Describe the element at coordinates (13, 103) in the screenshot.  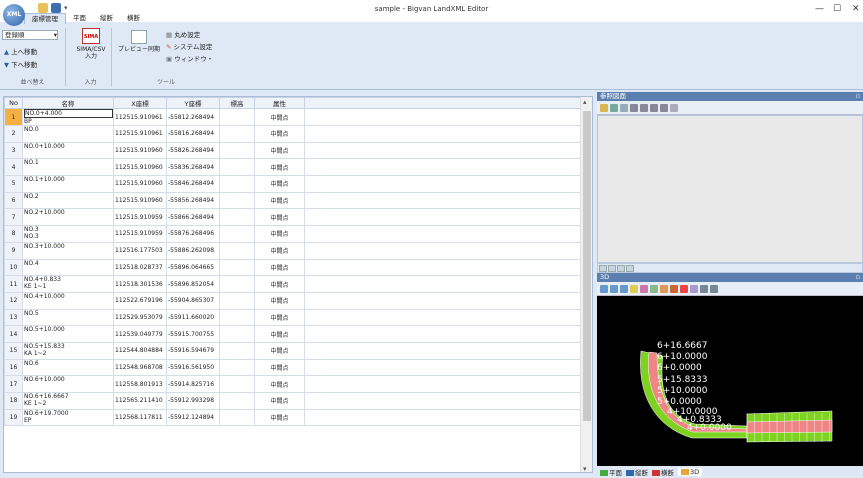
I see `col-header-no: No` at that location.